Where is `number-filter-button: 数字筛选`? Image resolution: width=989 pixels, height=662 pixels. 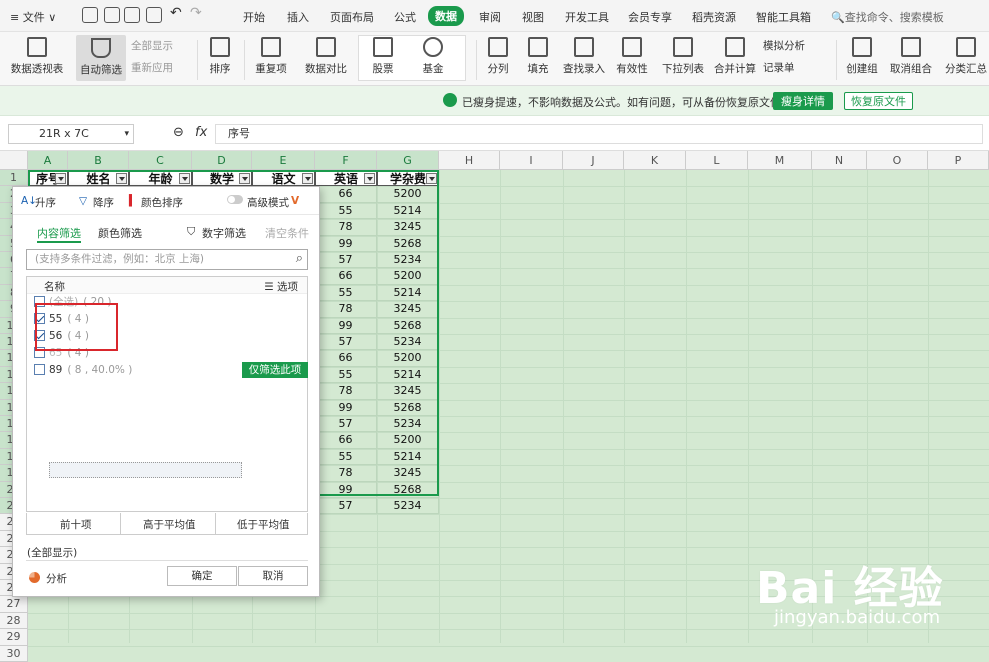
number-filter-button: 数字筛选 is located at coordinates (224, 233).